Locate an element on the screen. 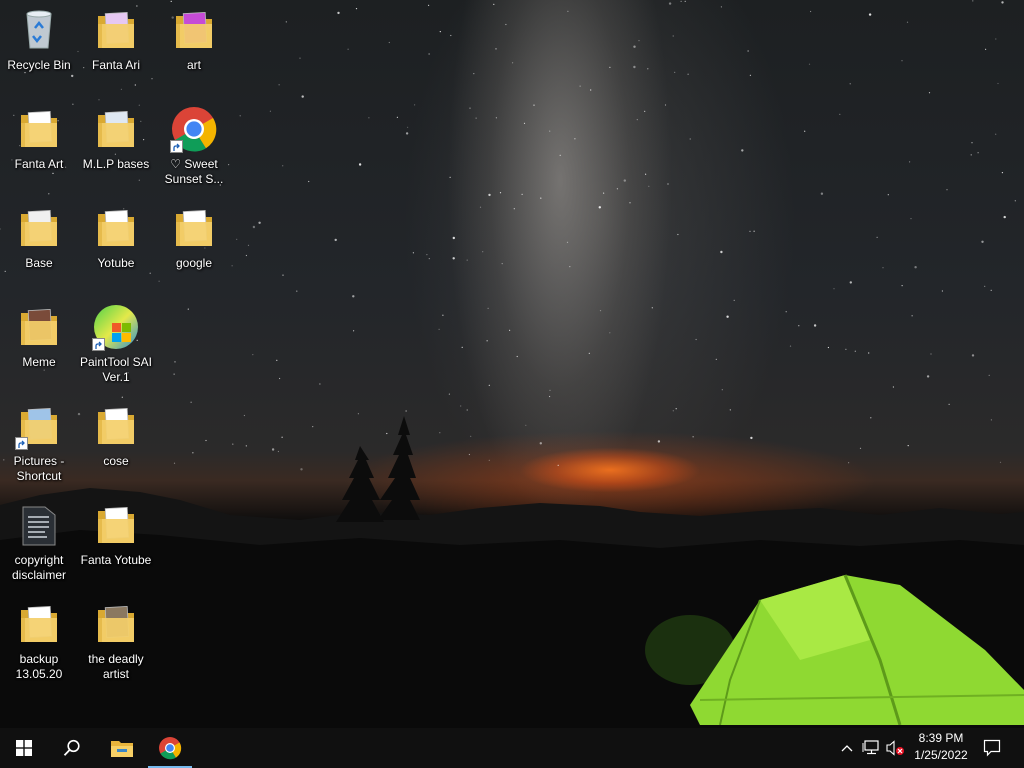  desktop-icon-label: Fanta Art is located at coordinates (39, 164).